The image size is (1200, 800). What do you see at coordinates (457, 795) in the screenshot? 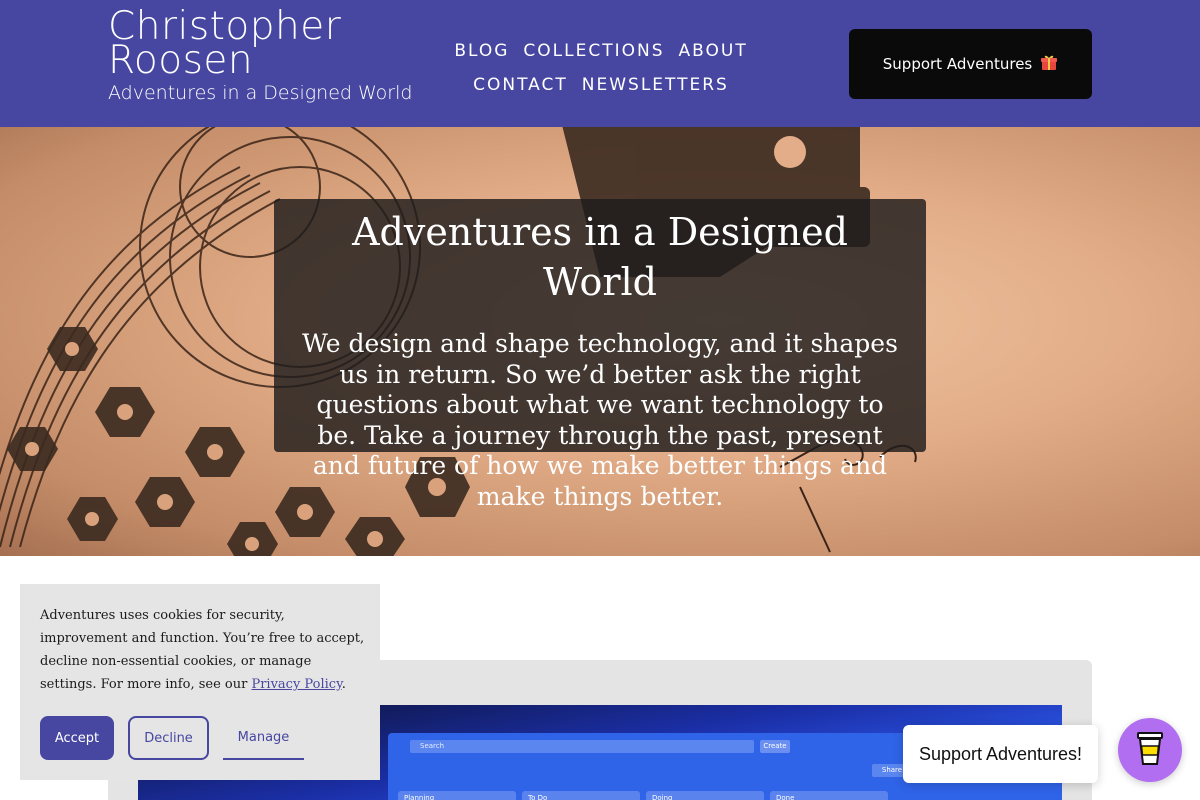
I see `monitor-column: Planning` at bounding box center [457, 795].